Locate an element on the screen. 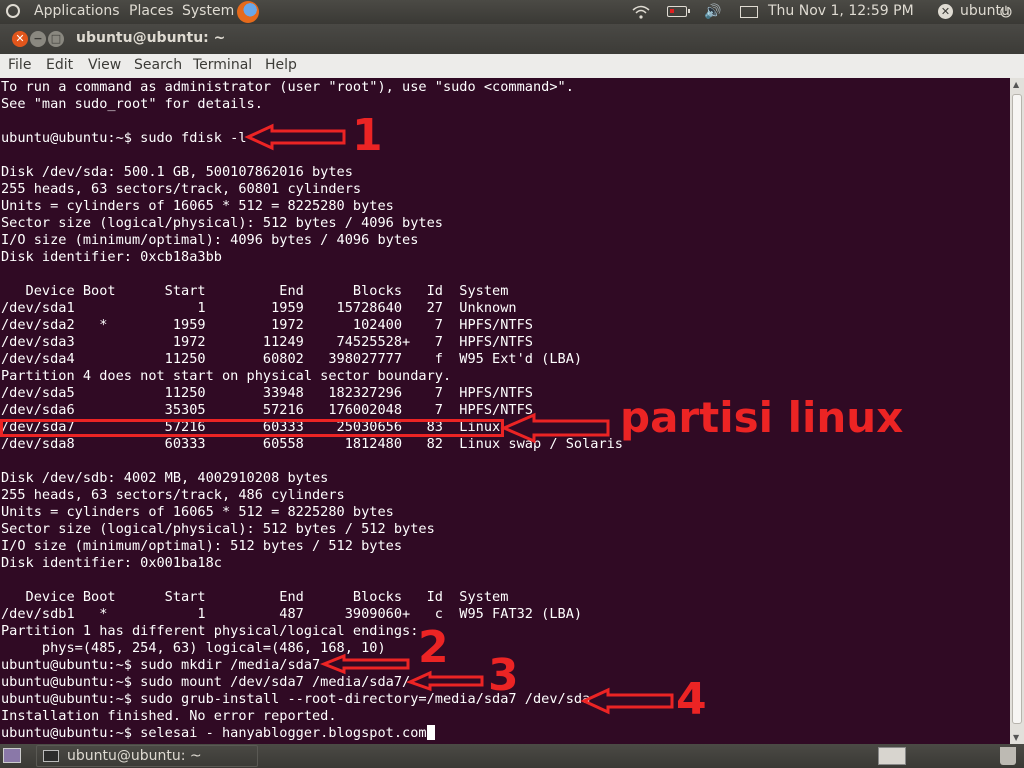 Image resolution: width=1024 pixels, height=768 pixels. scroll-thumb is located at coordinates (1017, 409).